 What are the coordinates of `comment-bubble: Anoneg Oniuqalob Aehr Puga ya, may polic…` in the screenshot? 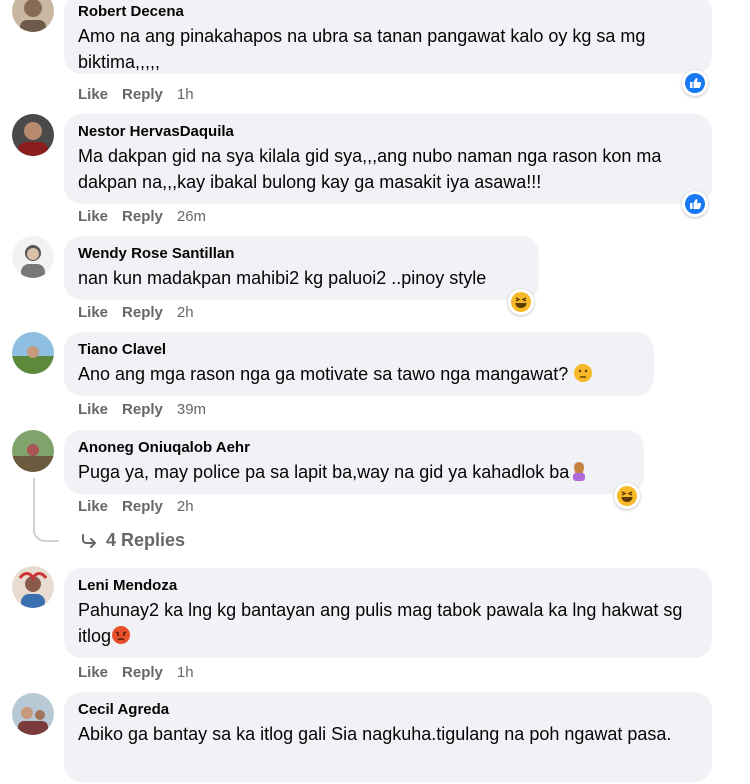 It's located at (354, 462).